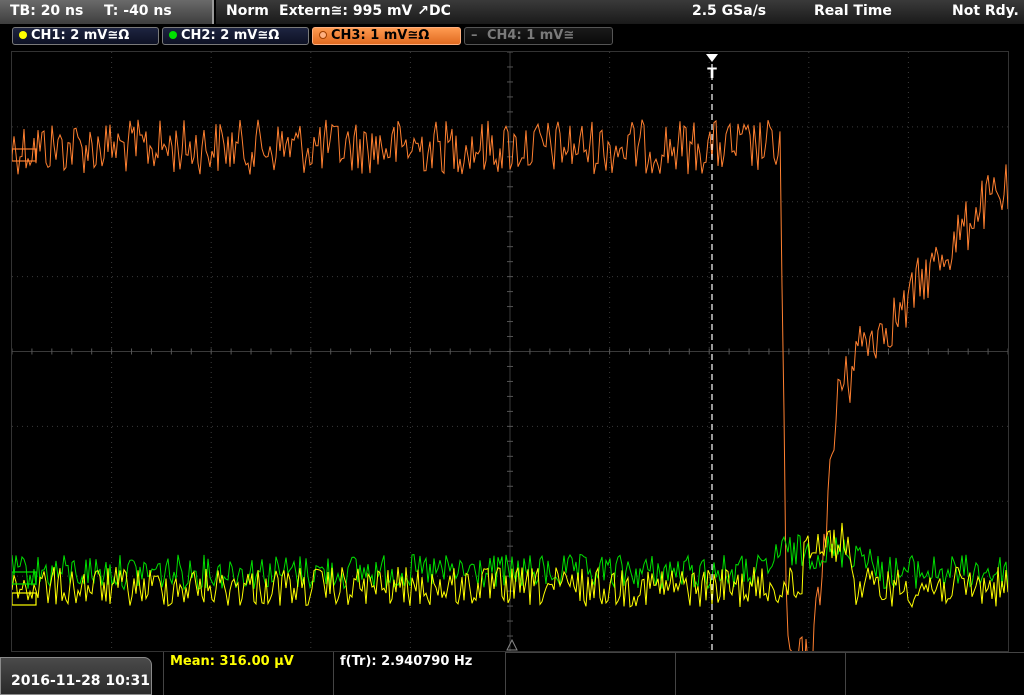 The image size is (1024, 695). I want to click on channel-3-button: CH3: 1 mV≅Ω, so click(386, 36).